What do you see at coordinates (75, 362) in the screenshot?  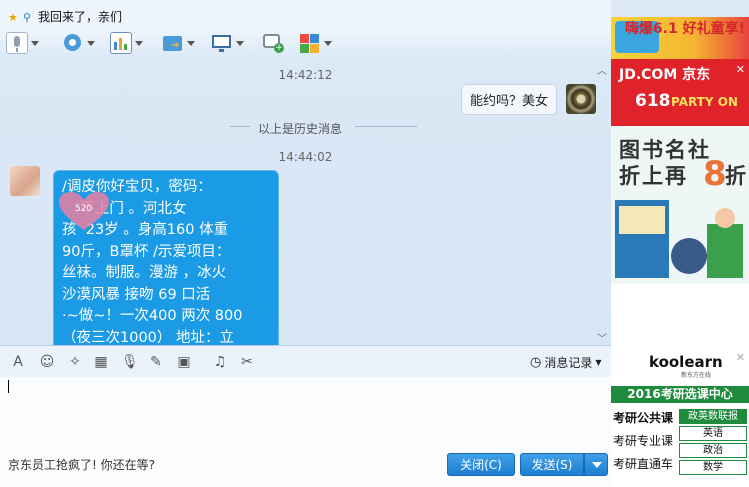 I see `poke-icon: ✧` at bounding box center [75, 362].